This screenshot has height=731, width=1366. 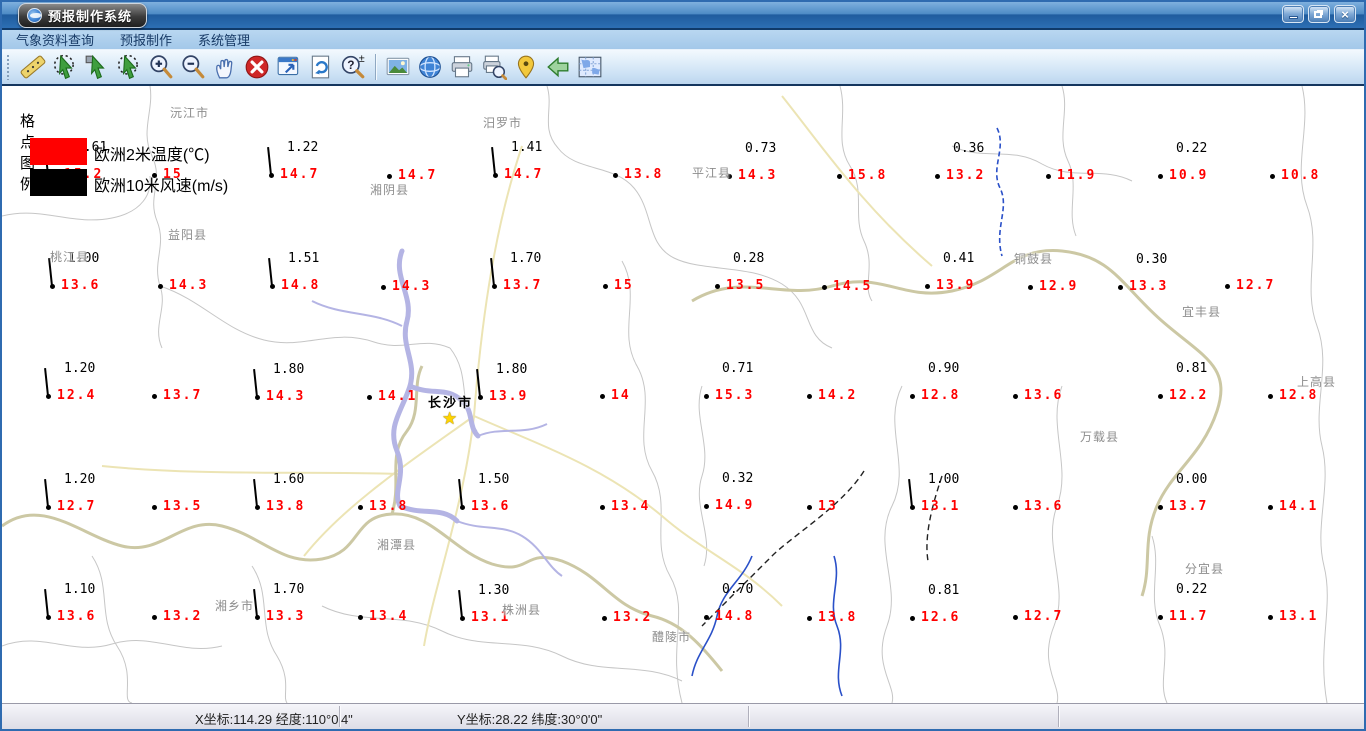 I want to click on wind-speed-value: 0.81, so click(x=944, y=590).